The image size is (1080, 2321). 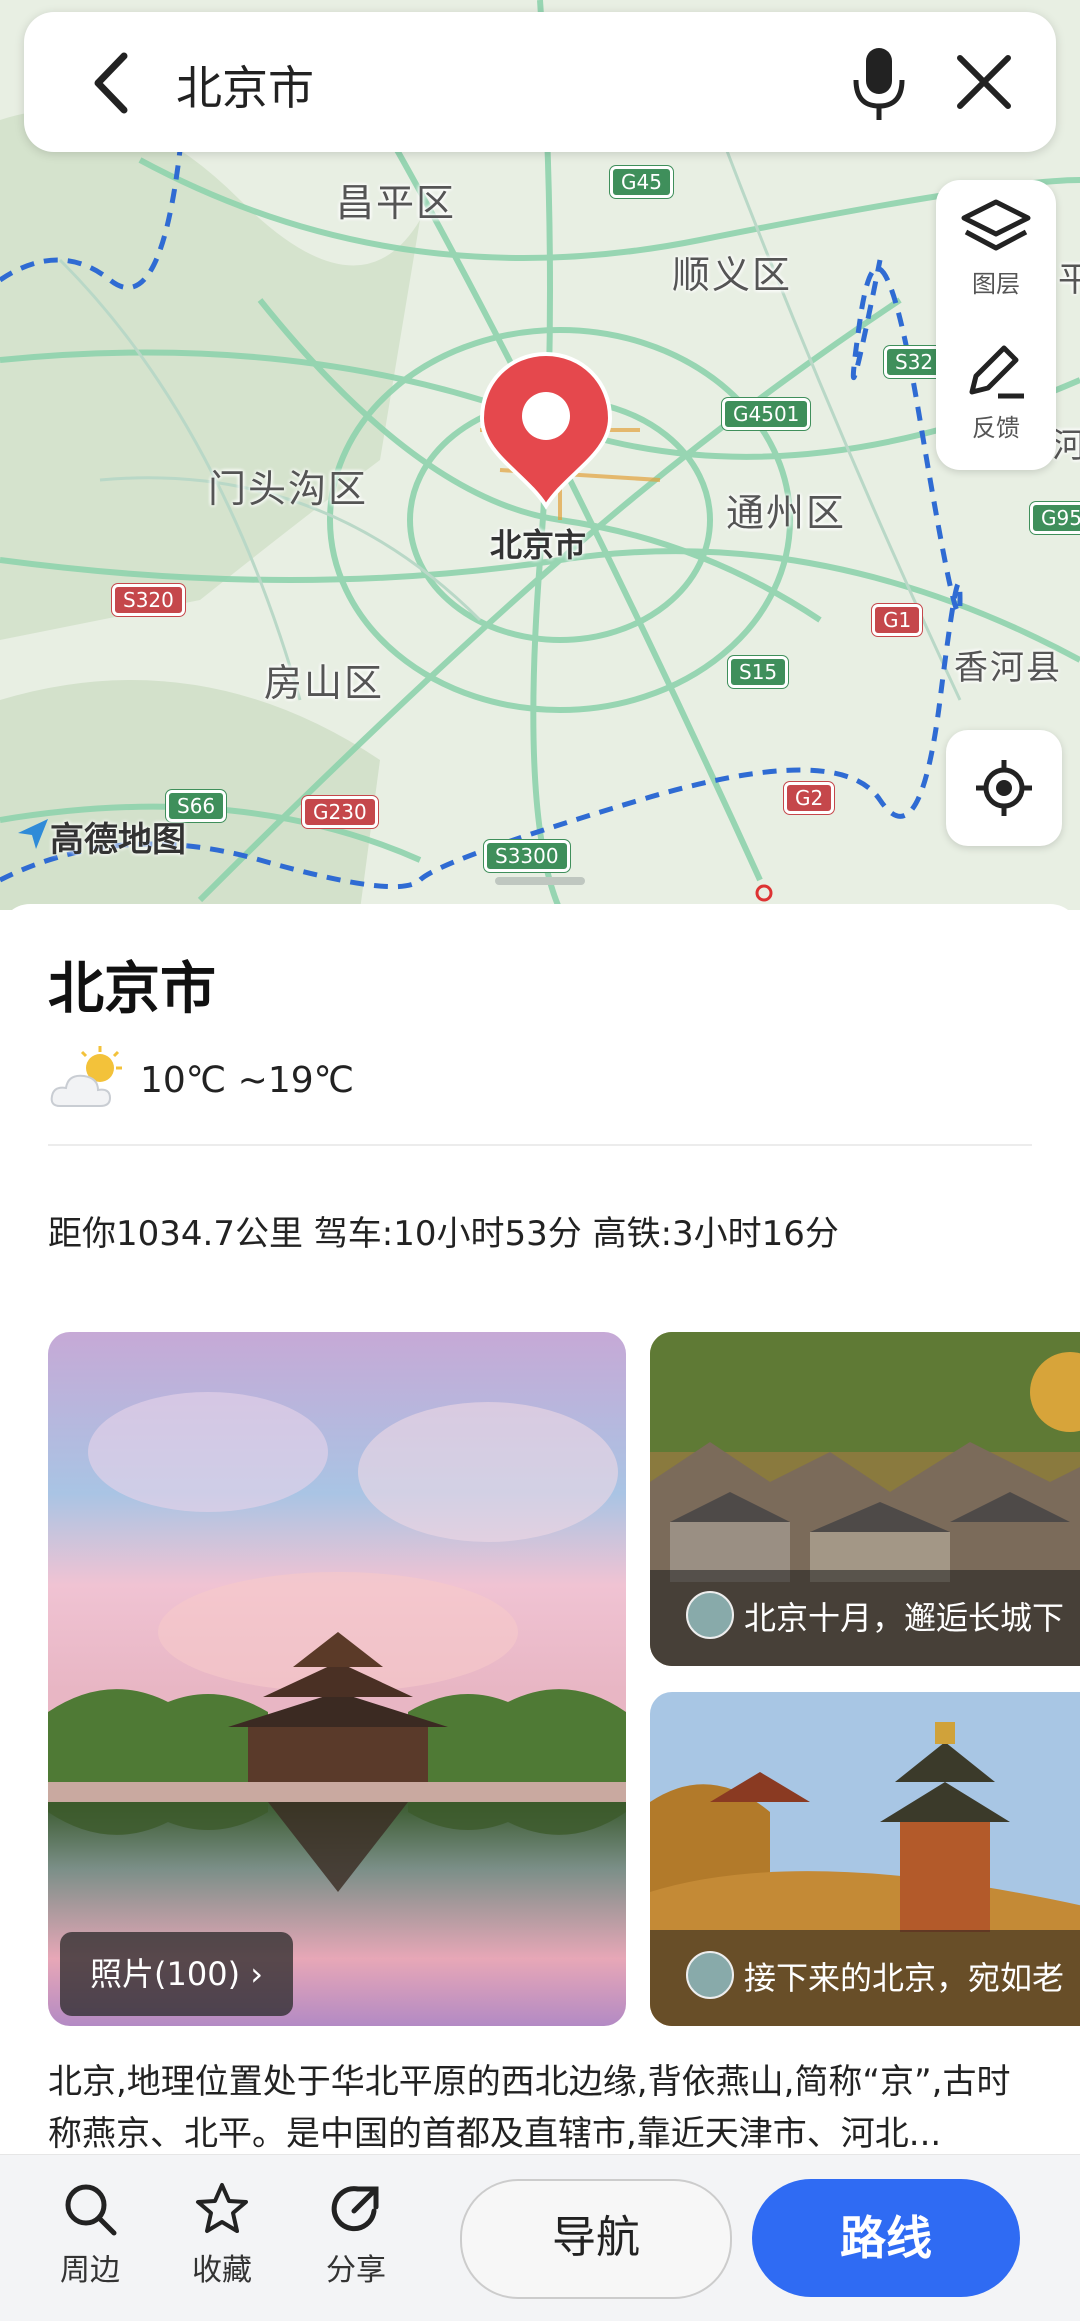 What do you see at coordinates (732, 275) in the screenshot?
I see `district-label: 顺义区` at bounding box center [732, 275].